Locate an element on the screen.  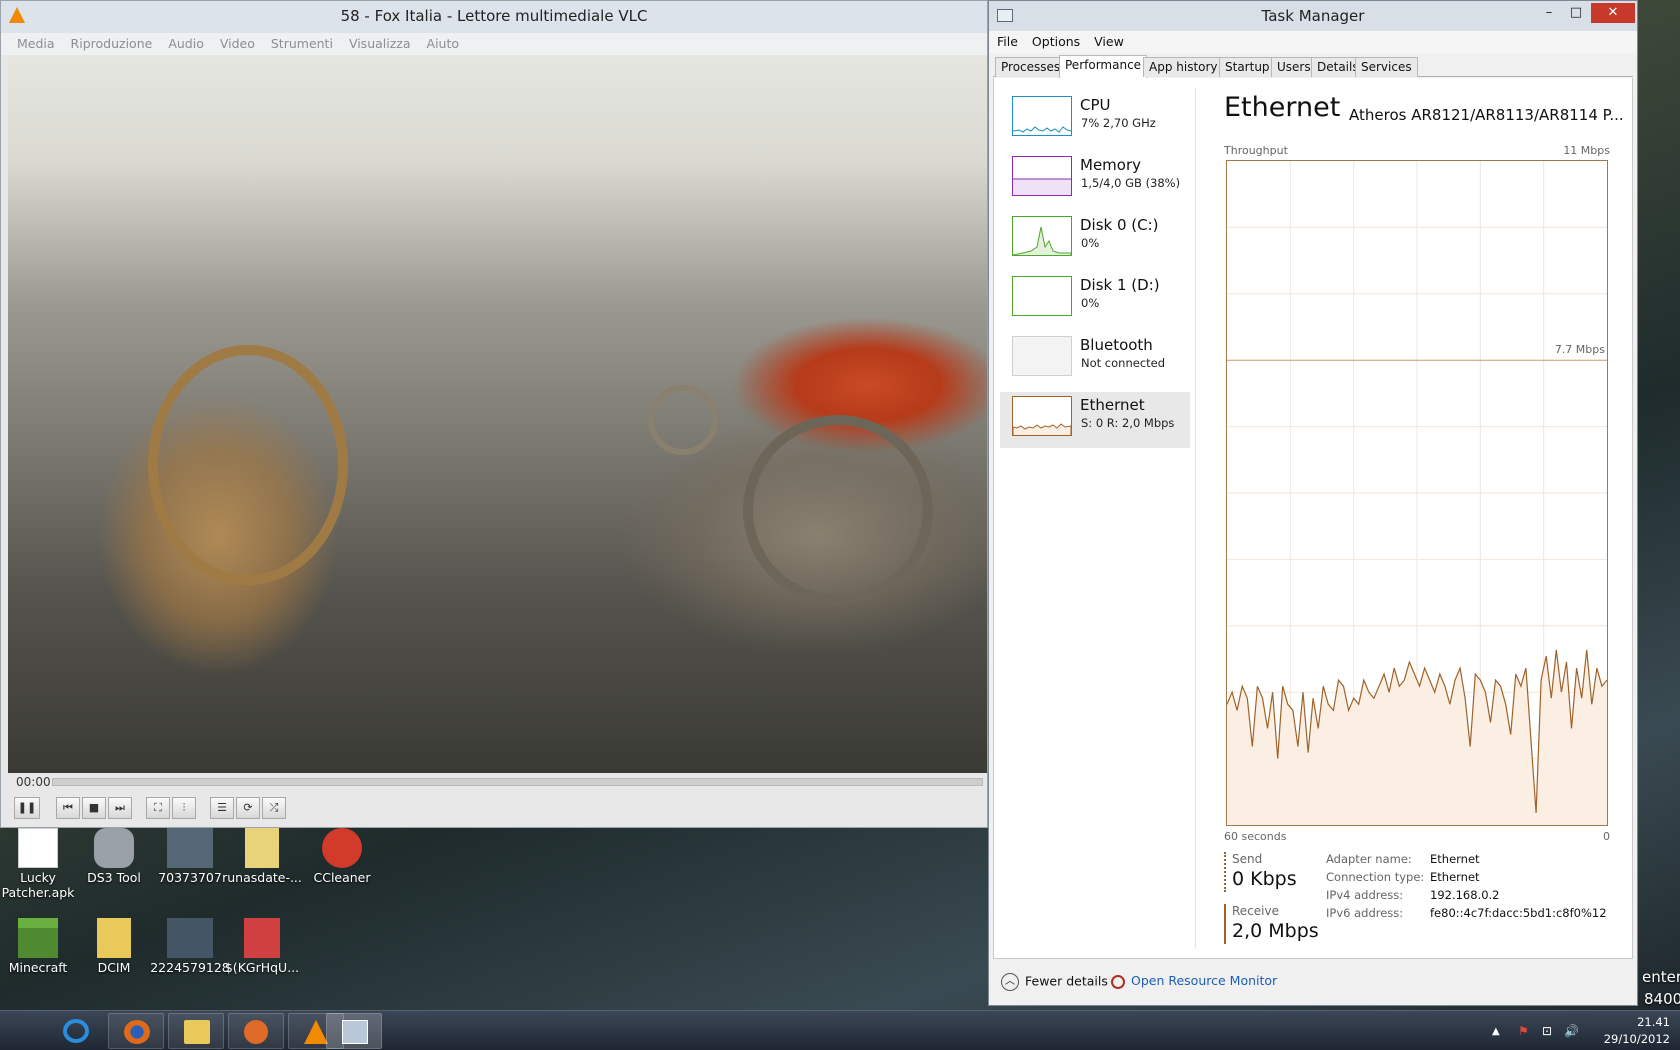
disk0-thumbnail is located at coordinates (1042, 236).